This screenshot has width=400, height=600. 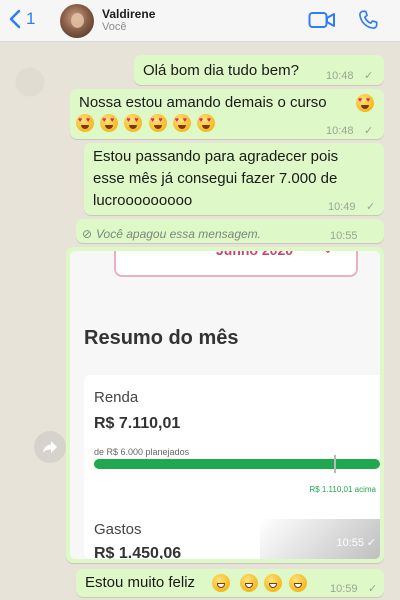 I want to click on income-progress-fill, so click(x=237, y=464).